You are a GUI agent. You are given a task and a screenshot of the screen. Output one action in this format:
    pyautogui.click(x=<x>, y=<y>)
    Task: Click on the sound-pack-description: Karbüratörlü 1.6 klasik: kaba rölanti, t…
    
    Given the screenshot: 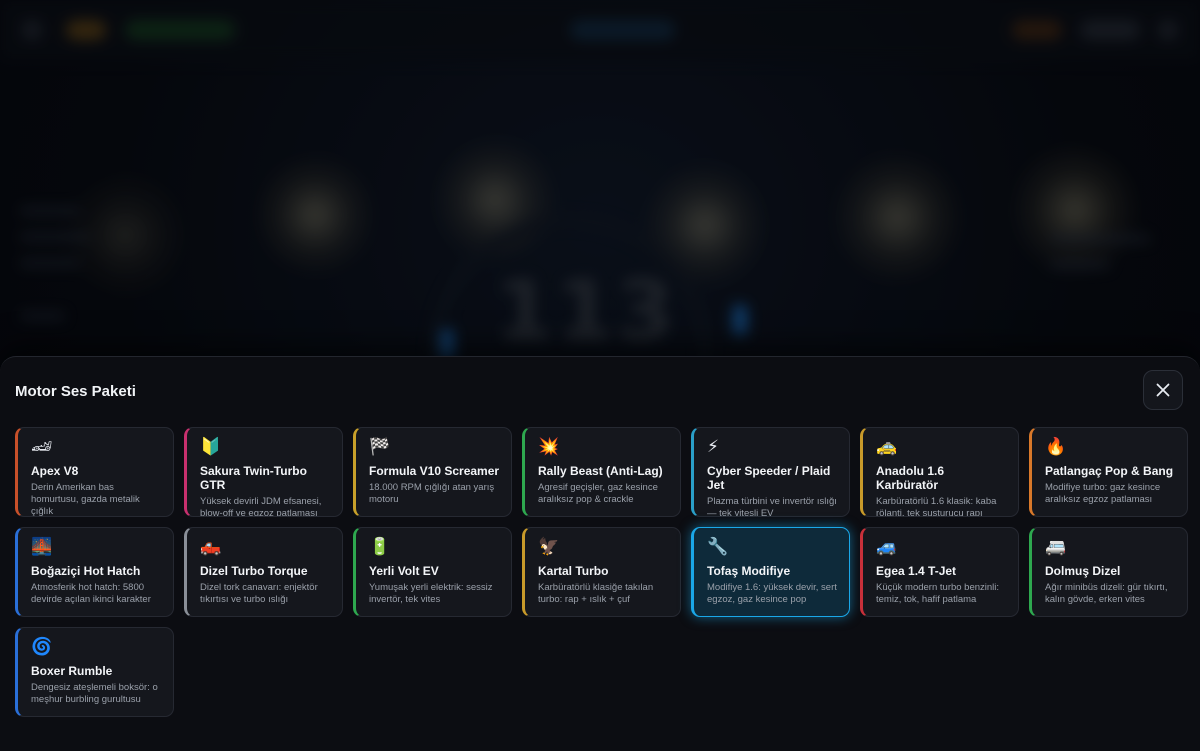 What is the action you would take?
    pyautogui.click(x=936, y=506)
    